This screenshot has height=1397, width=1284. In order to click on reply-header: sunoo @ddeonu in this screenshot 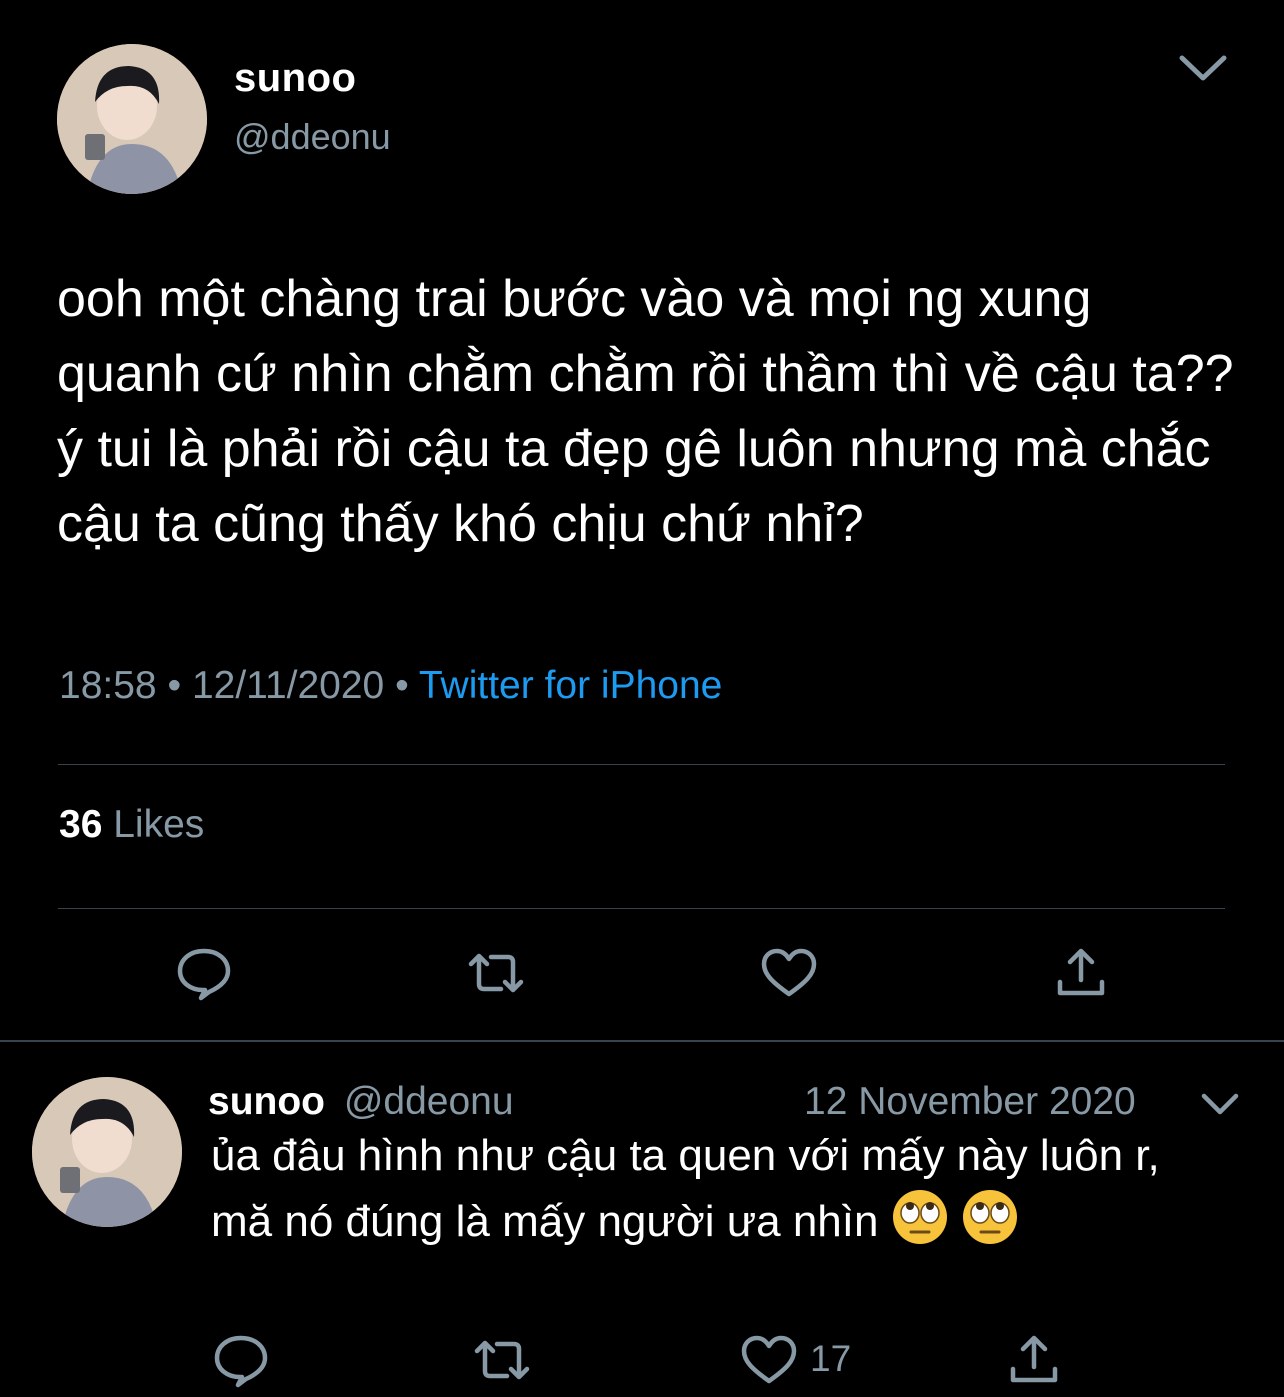, I will do `click(361, 1102)`.